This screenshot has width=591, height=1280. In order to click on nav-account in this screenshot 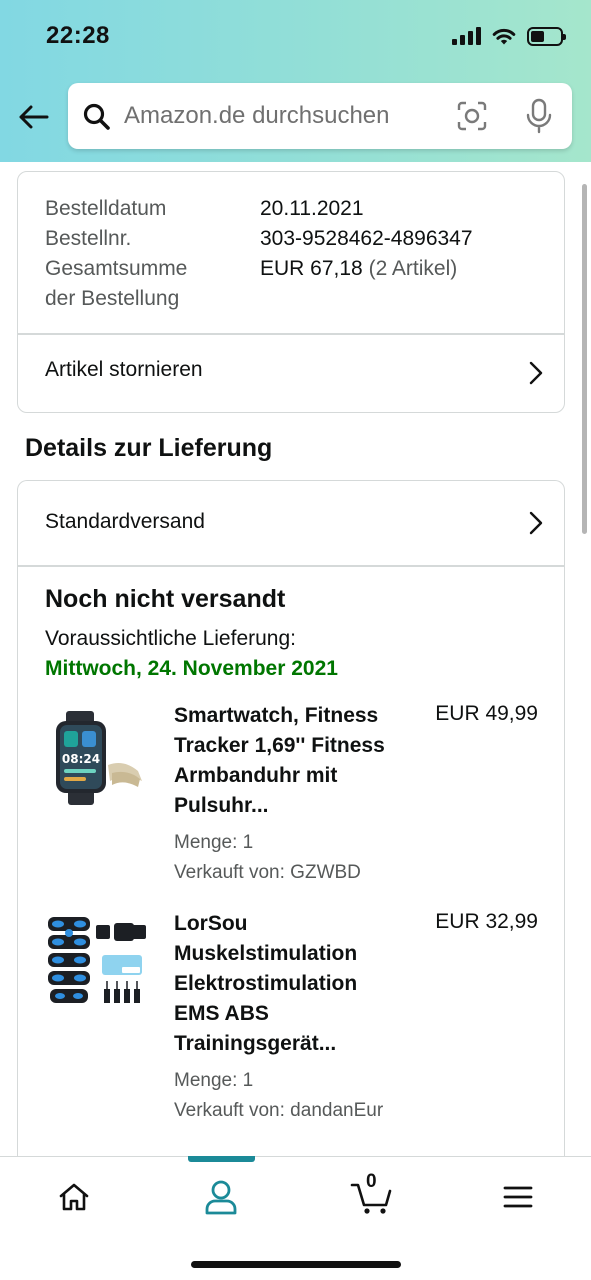, I will do `click(221, 1197)`.